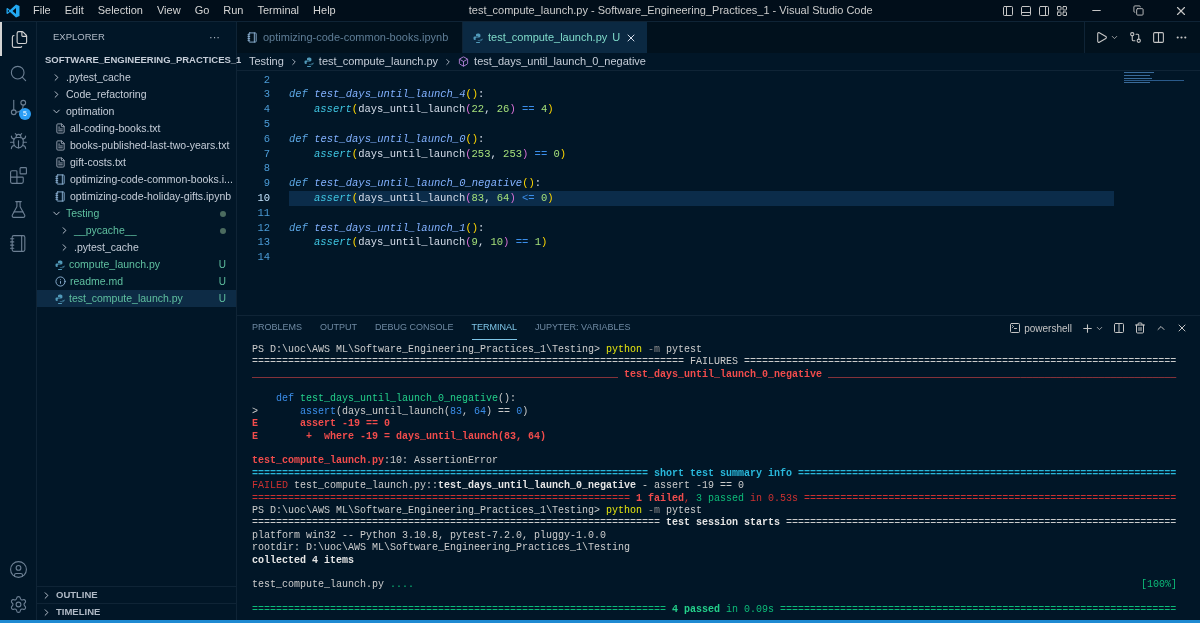 This screenshot has height=623, width=1200. I want to click on restore-icon, so click(1138, 10).